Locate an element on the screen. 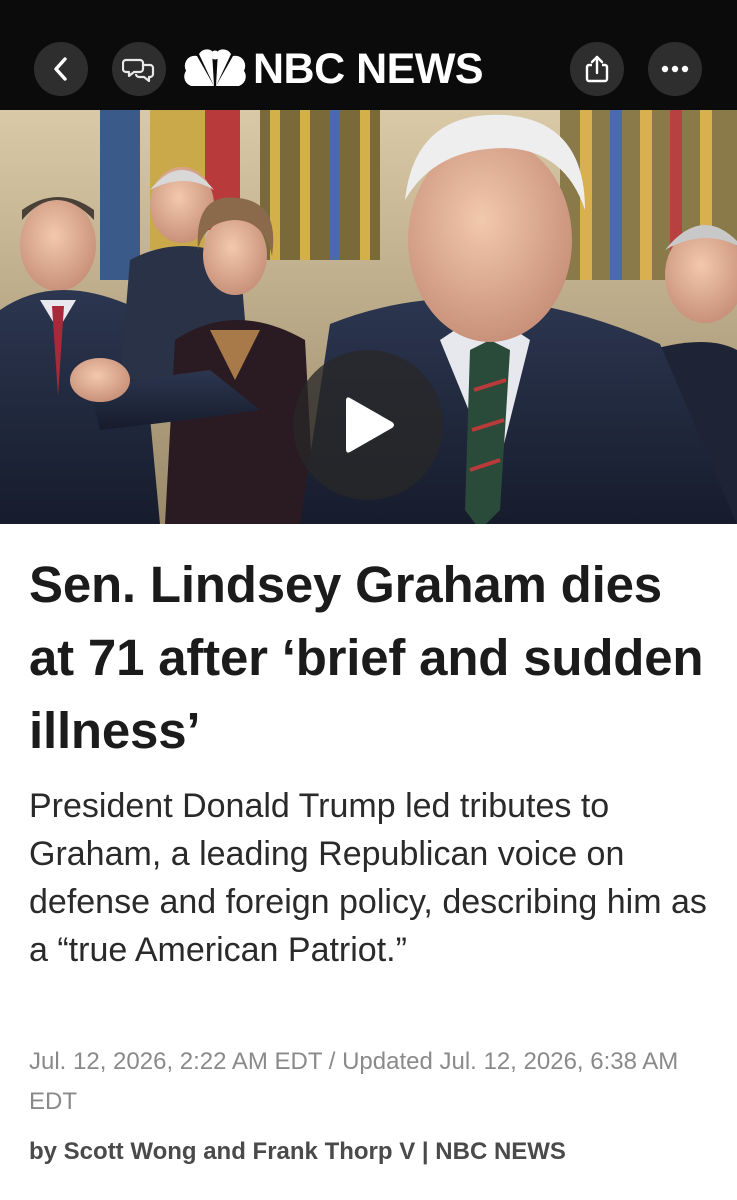 The width and height of the screenshot is (737, 1200). share-button is located at coordinates (597, 69).